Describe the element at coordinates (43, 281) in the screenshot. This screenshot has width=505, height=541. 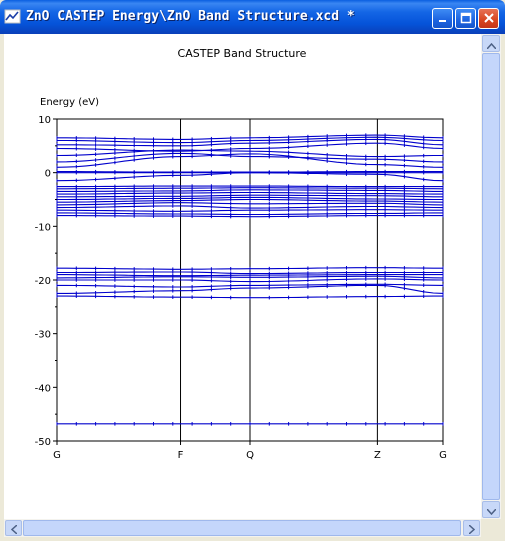
I see `y-tick-label: -20` at that location.